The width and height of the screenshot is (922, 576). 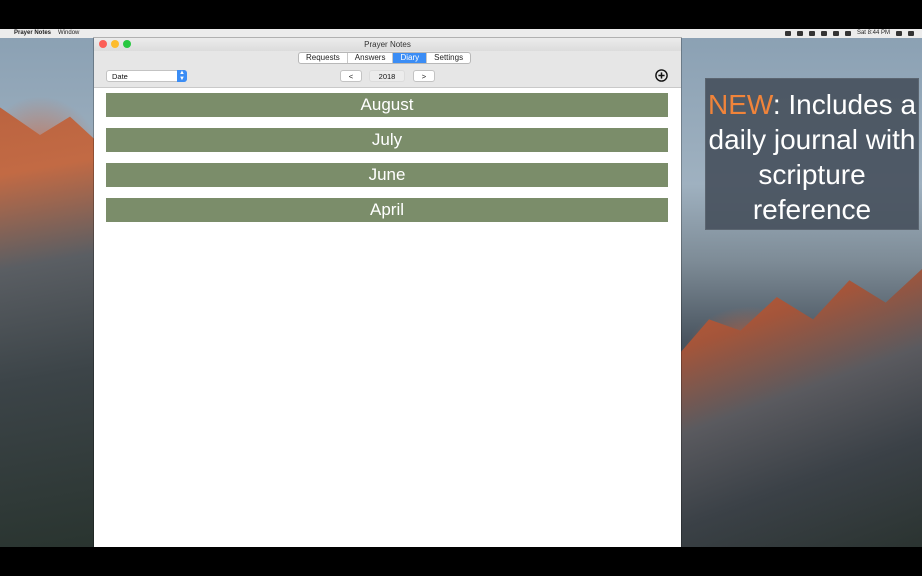 What do you see at coordinates (461, 33) in the screenshot?
I see `system-menubar: Prayer Notes Window Sat 8:44 PM` at bounding box center [461, 33].